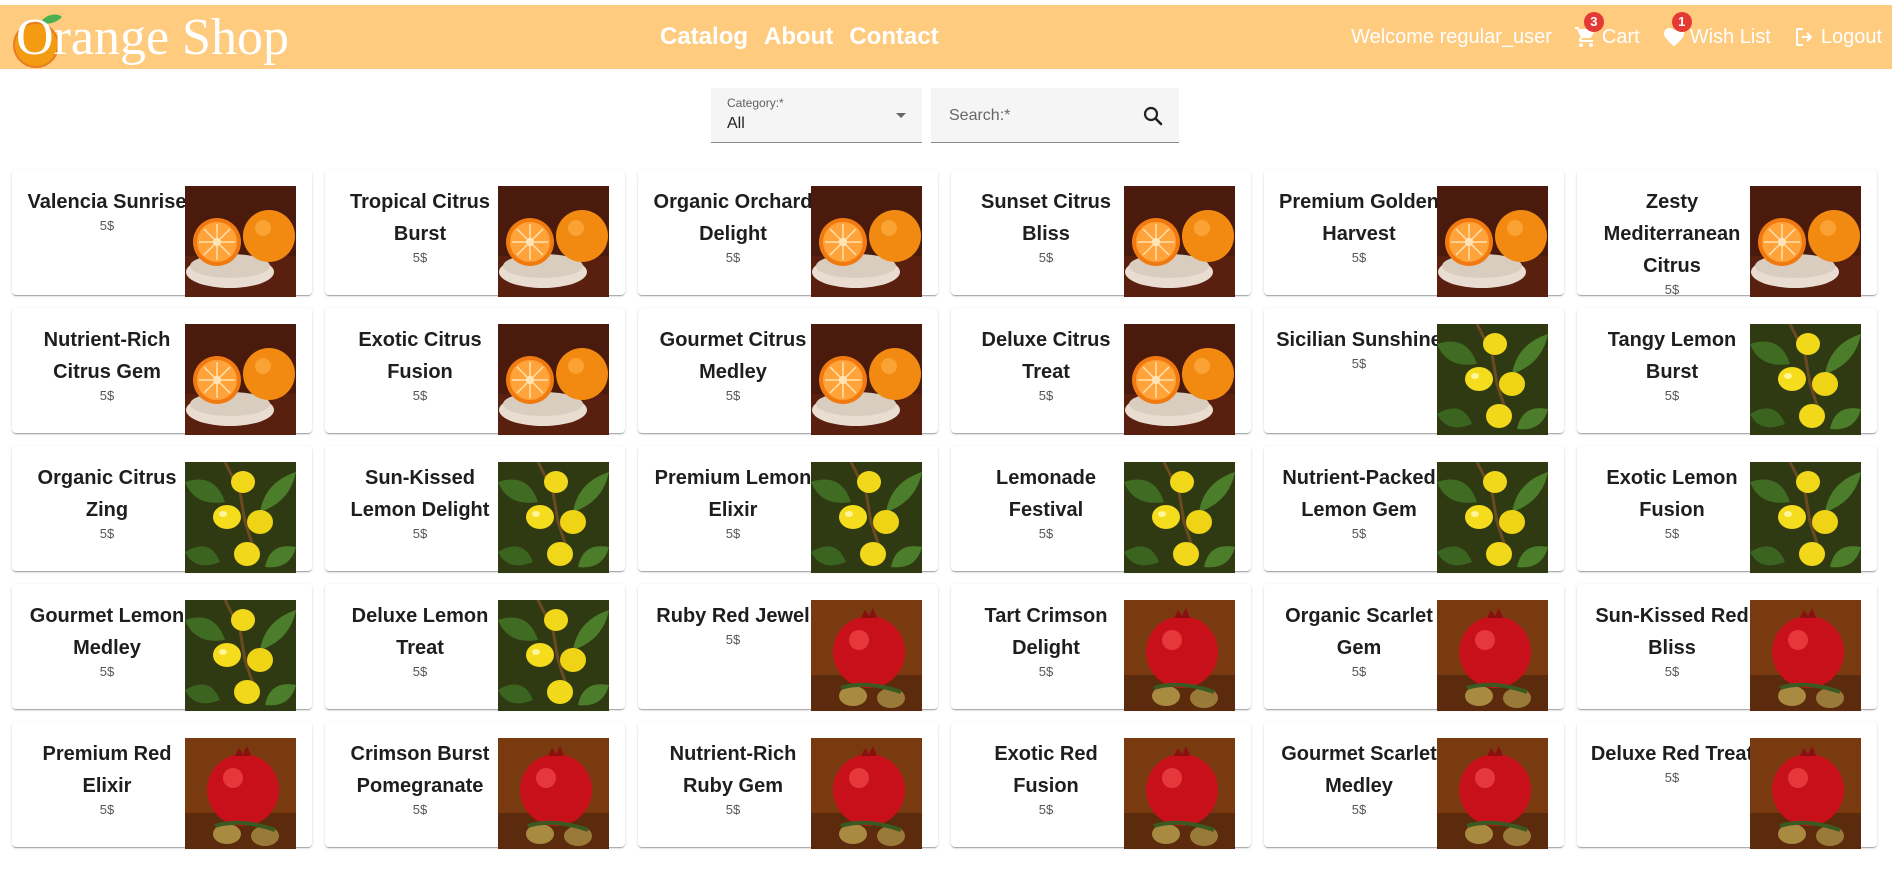 The image size is (1892, 873). What do you see at coordinates (1046, 356) in the screenshot?
I see `product-name: Deluxe Citrus Treat` at bounding box center [1046, 356].